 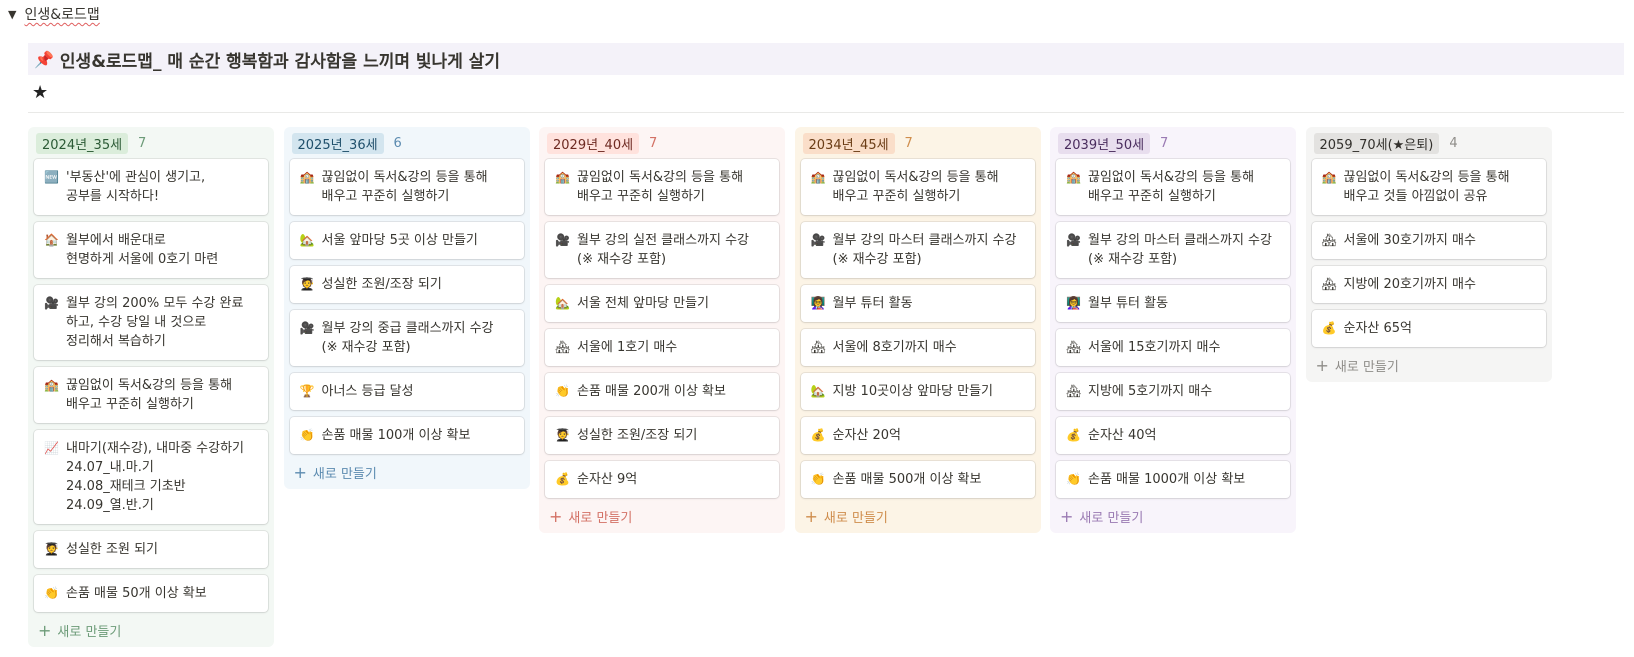 I want to click on card-title: 손품 매물 200개 이상 확보, so click(x=651, y=391).